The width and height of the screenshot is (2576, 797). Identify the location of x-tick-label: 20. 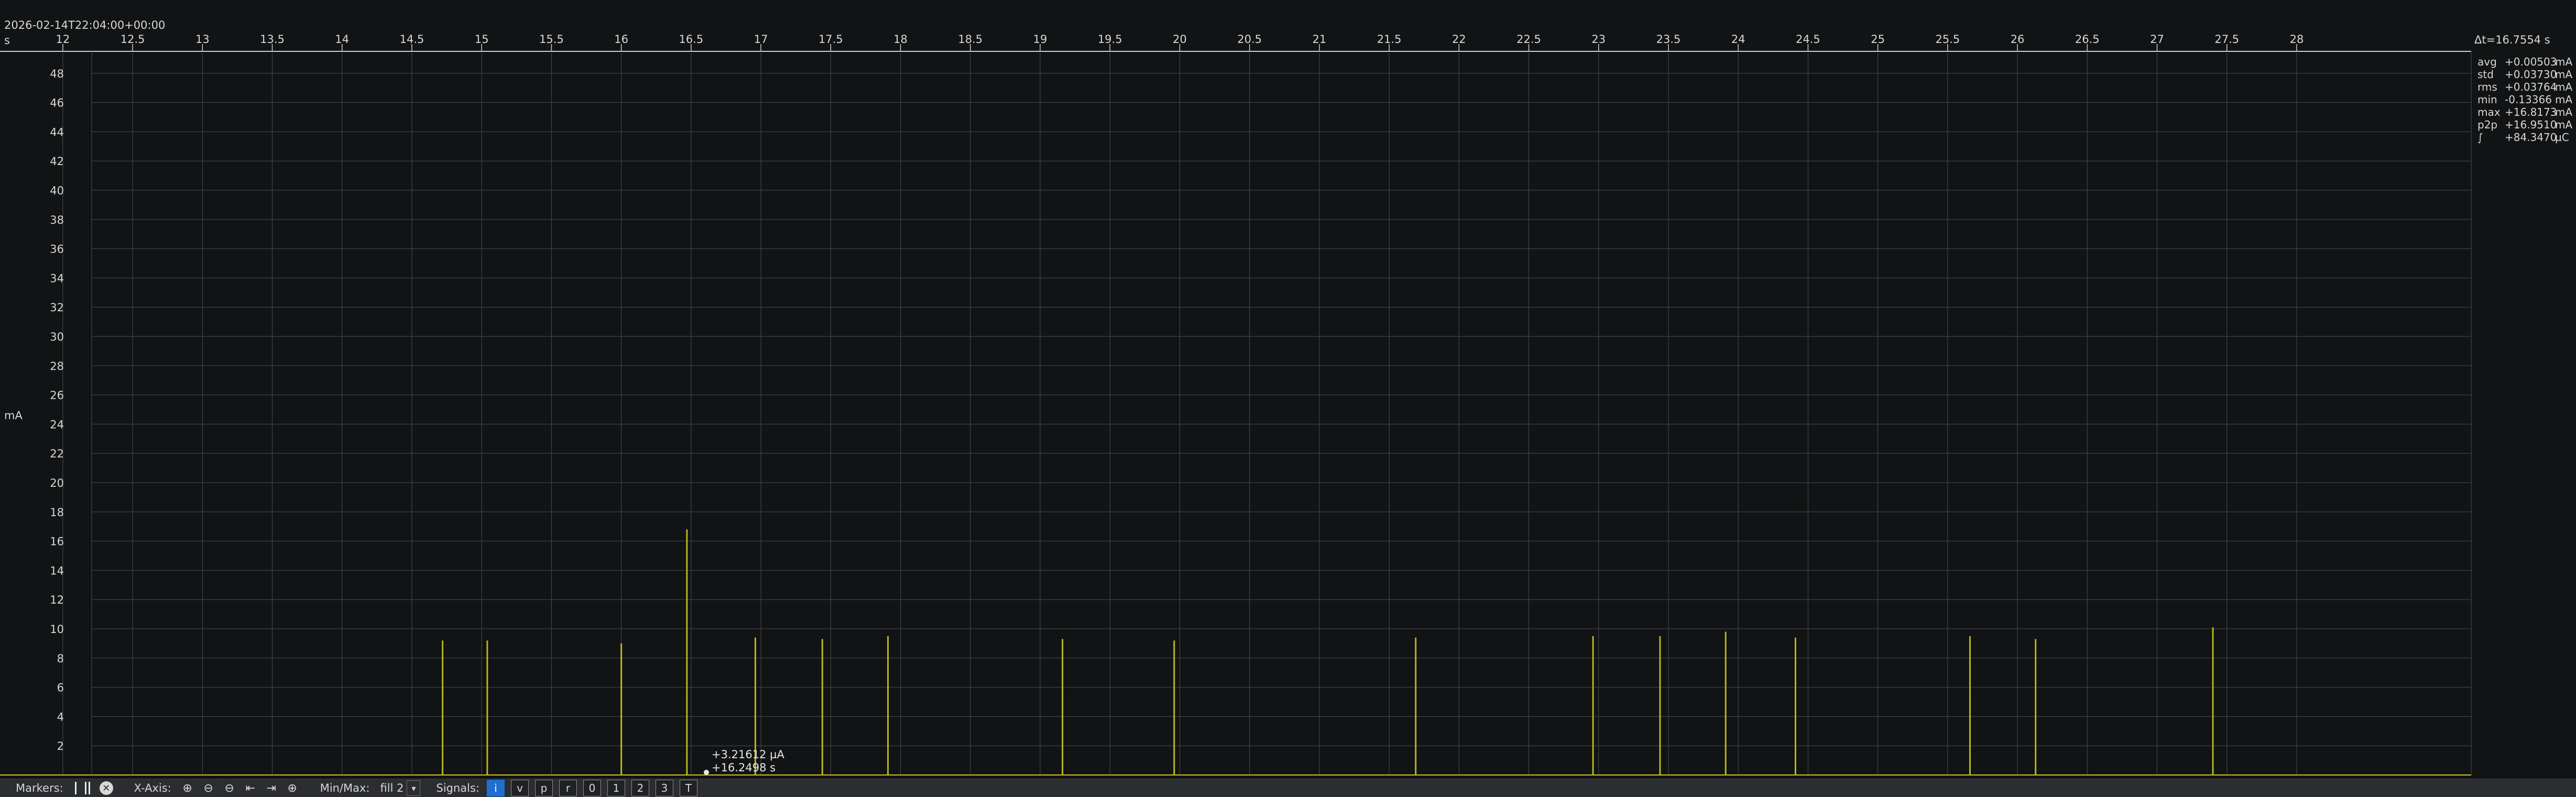
(1180, 39).